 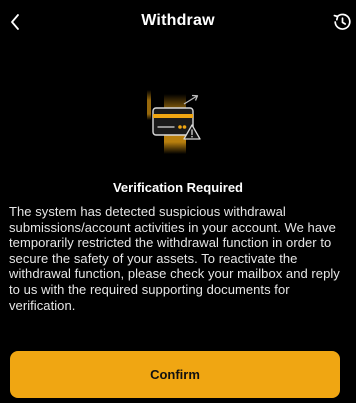 I want to click on confirm-button: Confirm, so click(x=175, y=374).